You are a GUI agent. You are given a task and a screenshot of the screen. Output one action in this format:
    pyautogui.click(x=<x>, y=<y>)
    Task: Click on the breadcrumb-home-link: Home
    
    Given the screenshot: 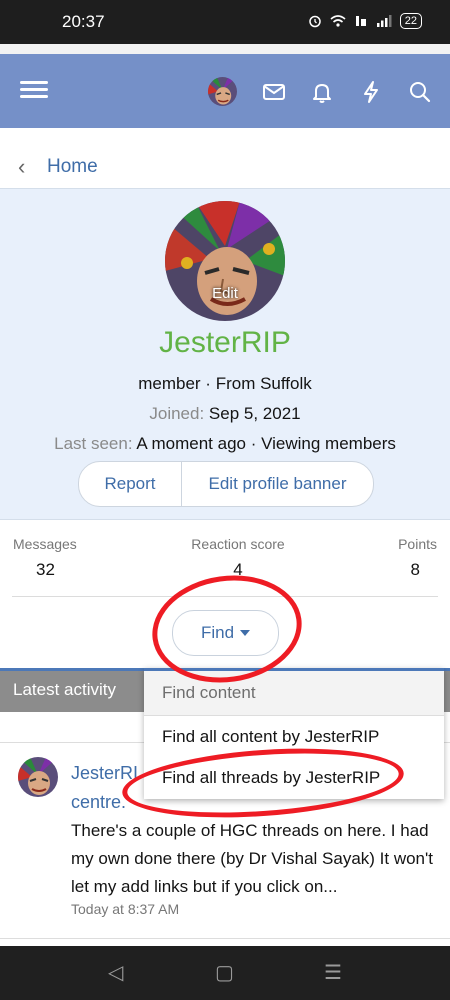 What is the action you would take?
    pyautogui.click(x=72, y=167)
    